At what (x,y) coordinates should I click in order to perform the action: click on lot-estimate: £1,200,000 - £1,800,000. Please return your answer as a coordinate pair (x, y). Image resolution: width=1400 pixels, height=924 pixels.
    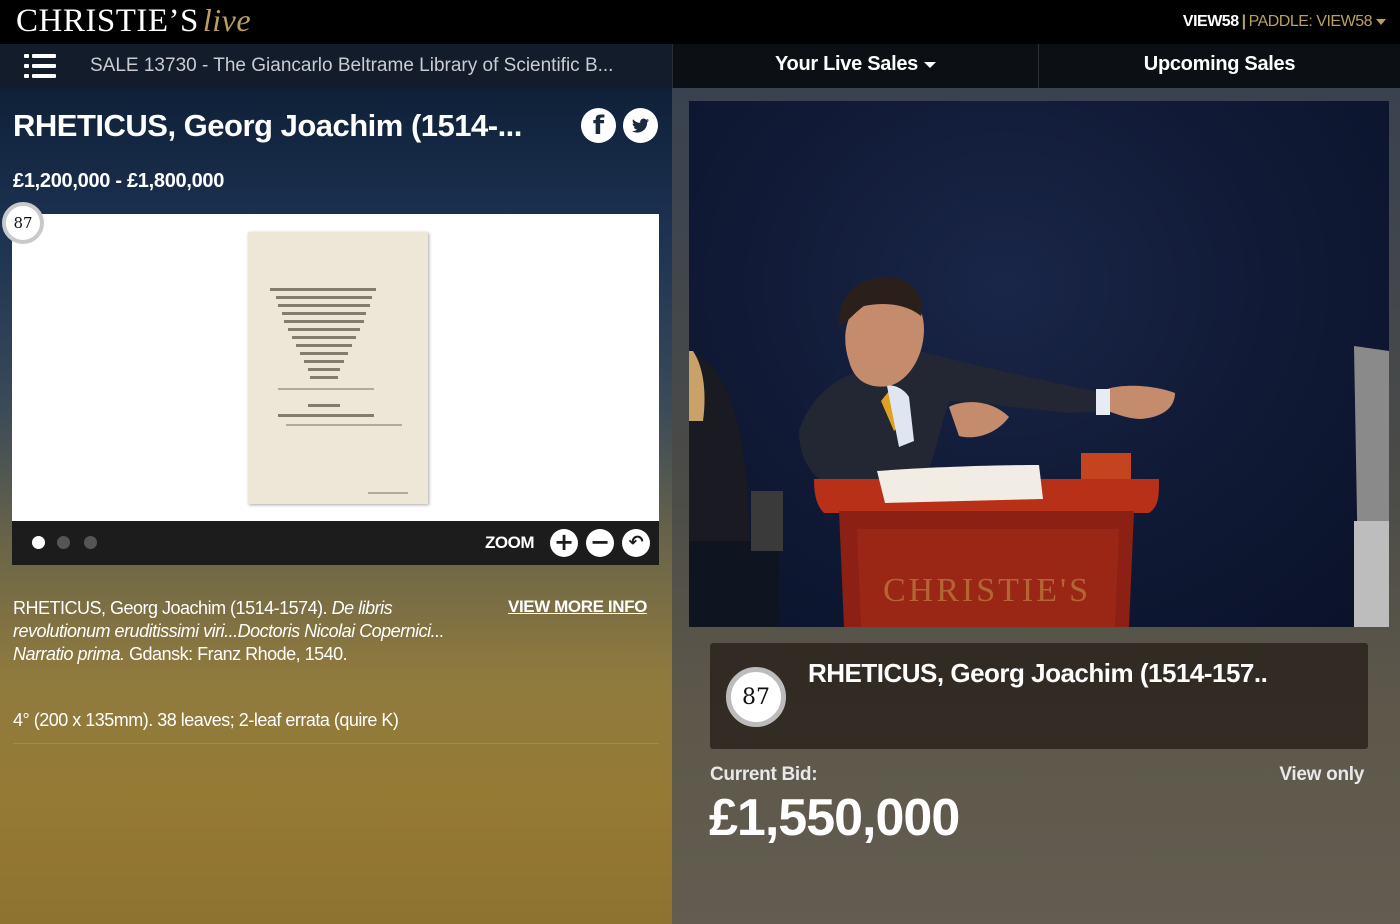
    Looking at the image, I should click on (119, 181).